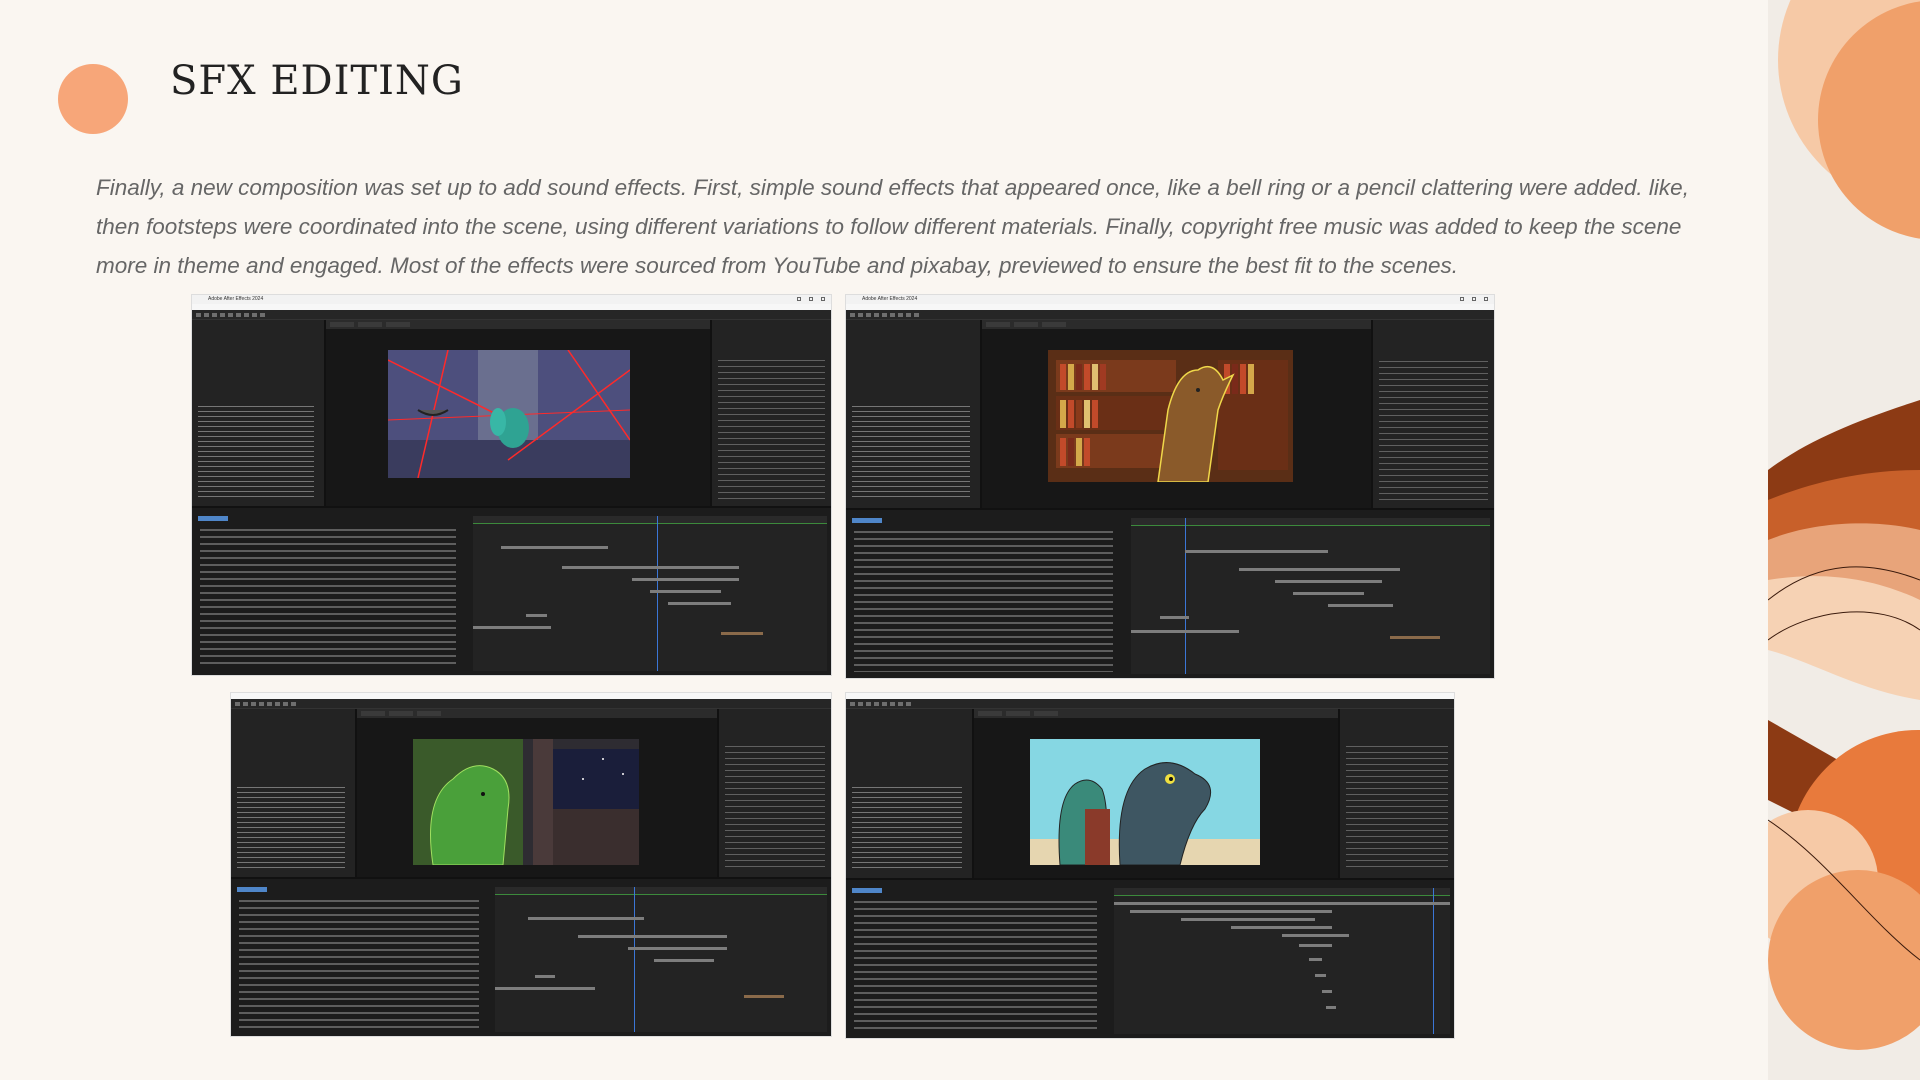 The image size is (1920, 1080). I want to click on decorative-abstract-art, so click(1844, 540).